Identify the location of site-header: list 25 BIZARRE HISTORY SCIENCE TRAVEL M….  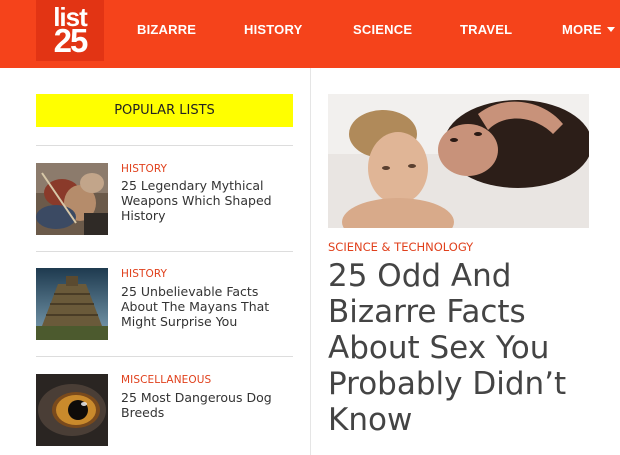
(310, 34).